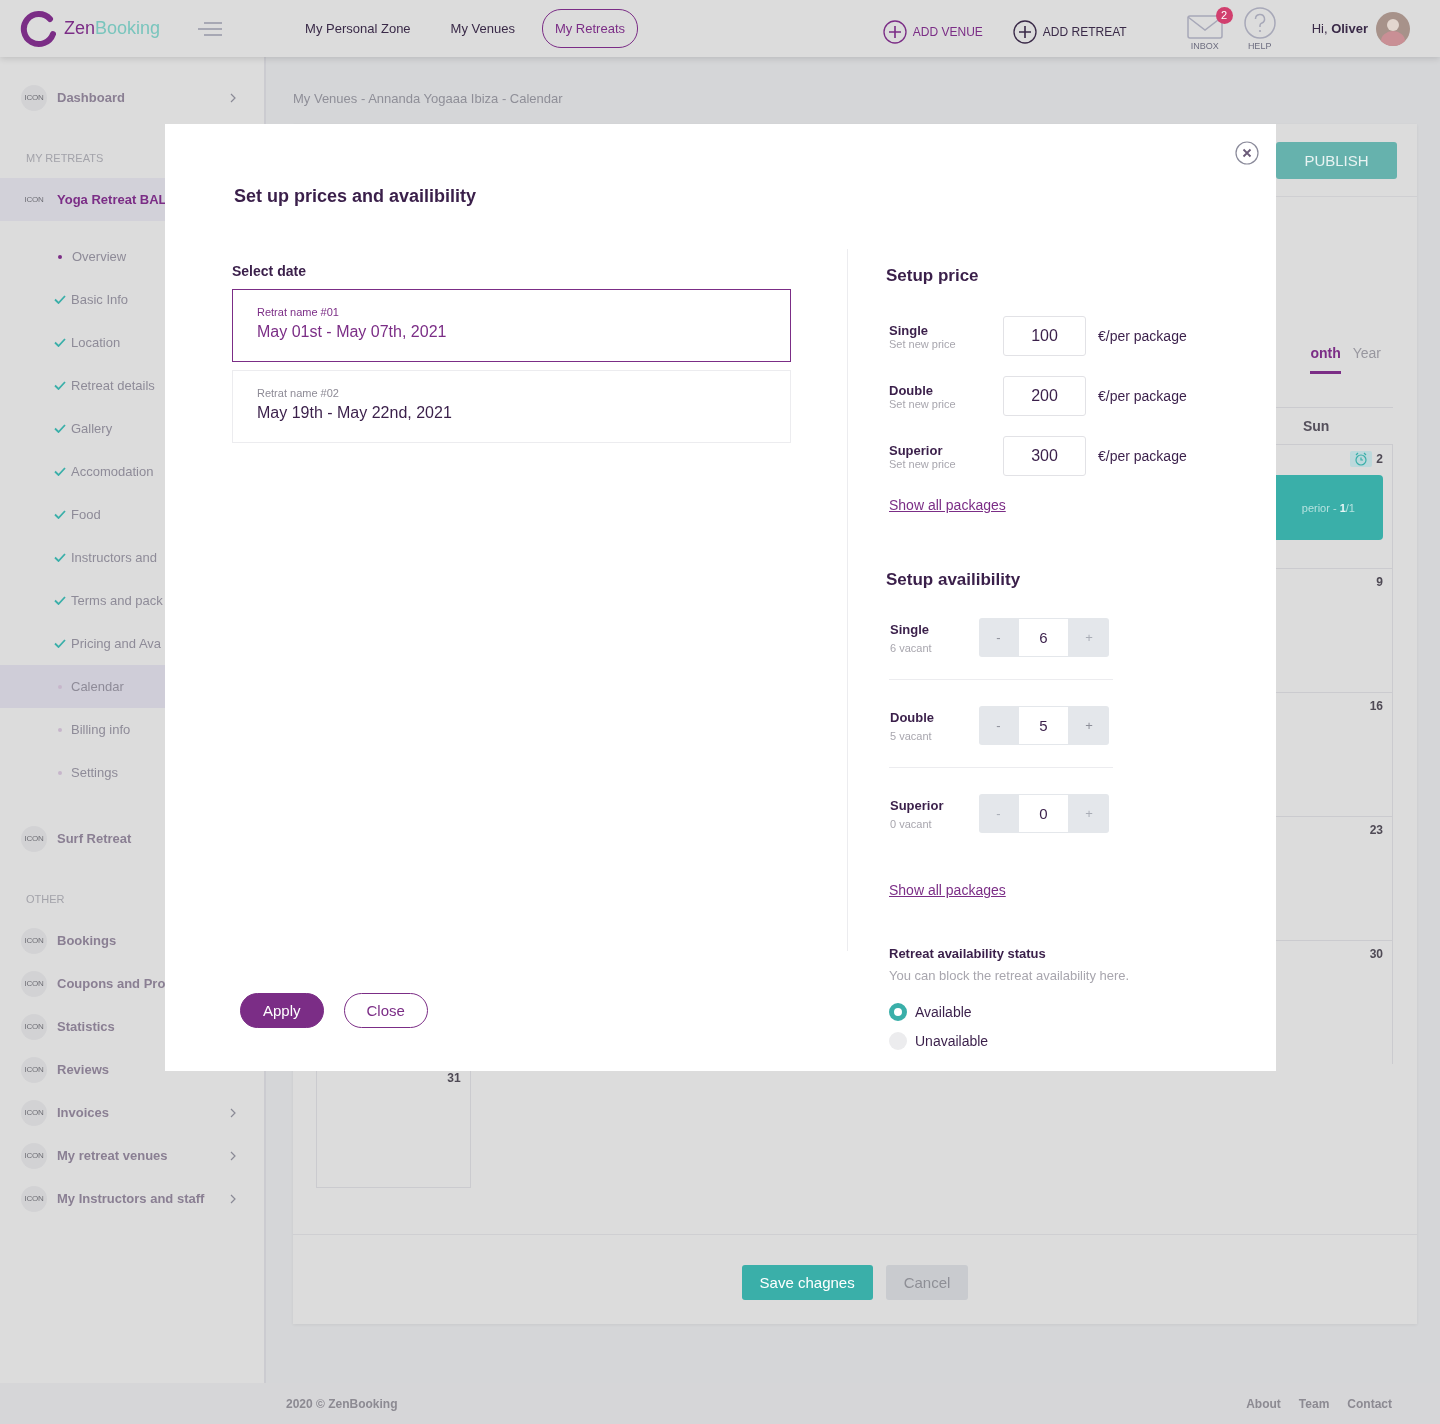 The width and height of the screenshot is (1440, 1424). Describe the element at coordinates (1082, 1041) in the screenshot. I see `radio-option: Unavailable` at that location.